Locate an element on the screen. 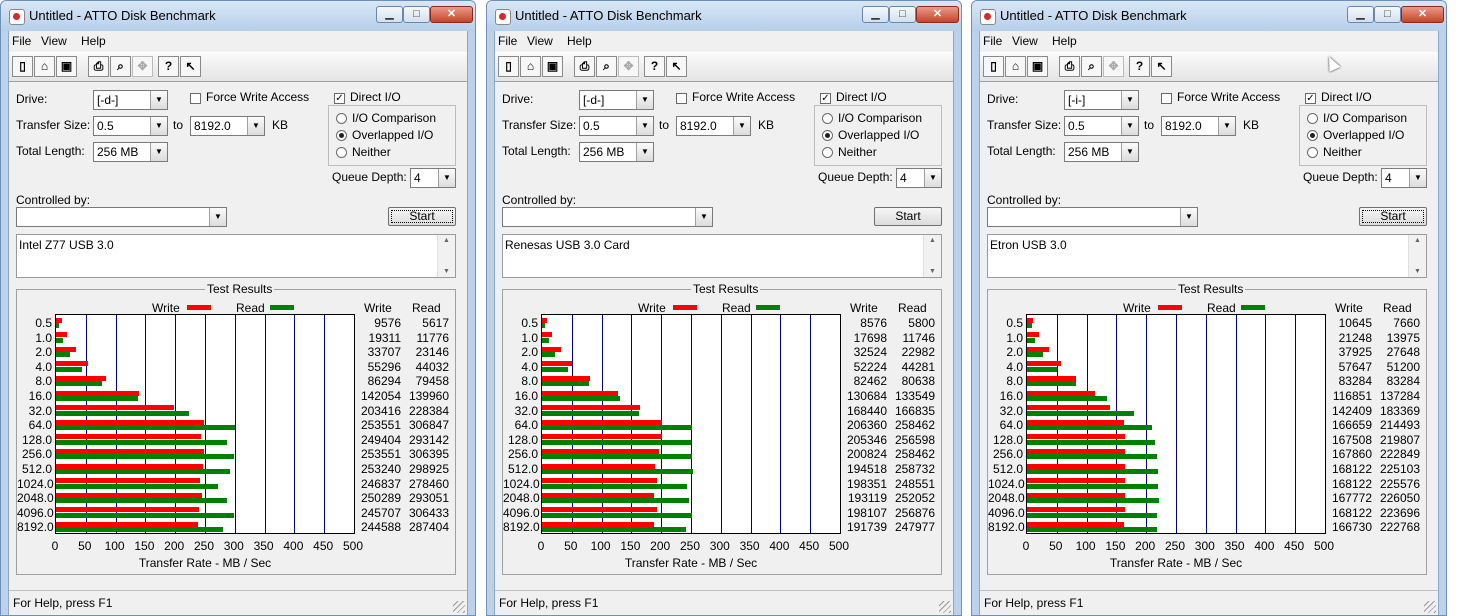 The image size is (1457, 616). drive-select: [-i-] ▼ is located at coordinates (1101, 100).